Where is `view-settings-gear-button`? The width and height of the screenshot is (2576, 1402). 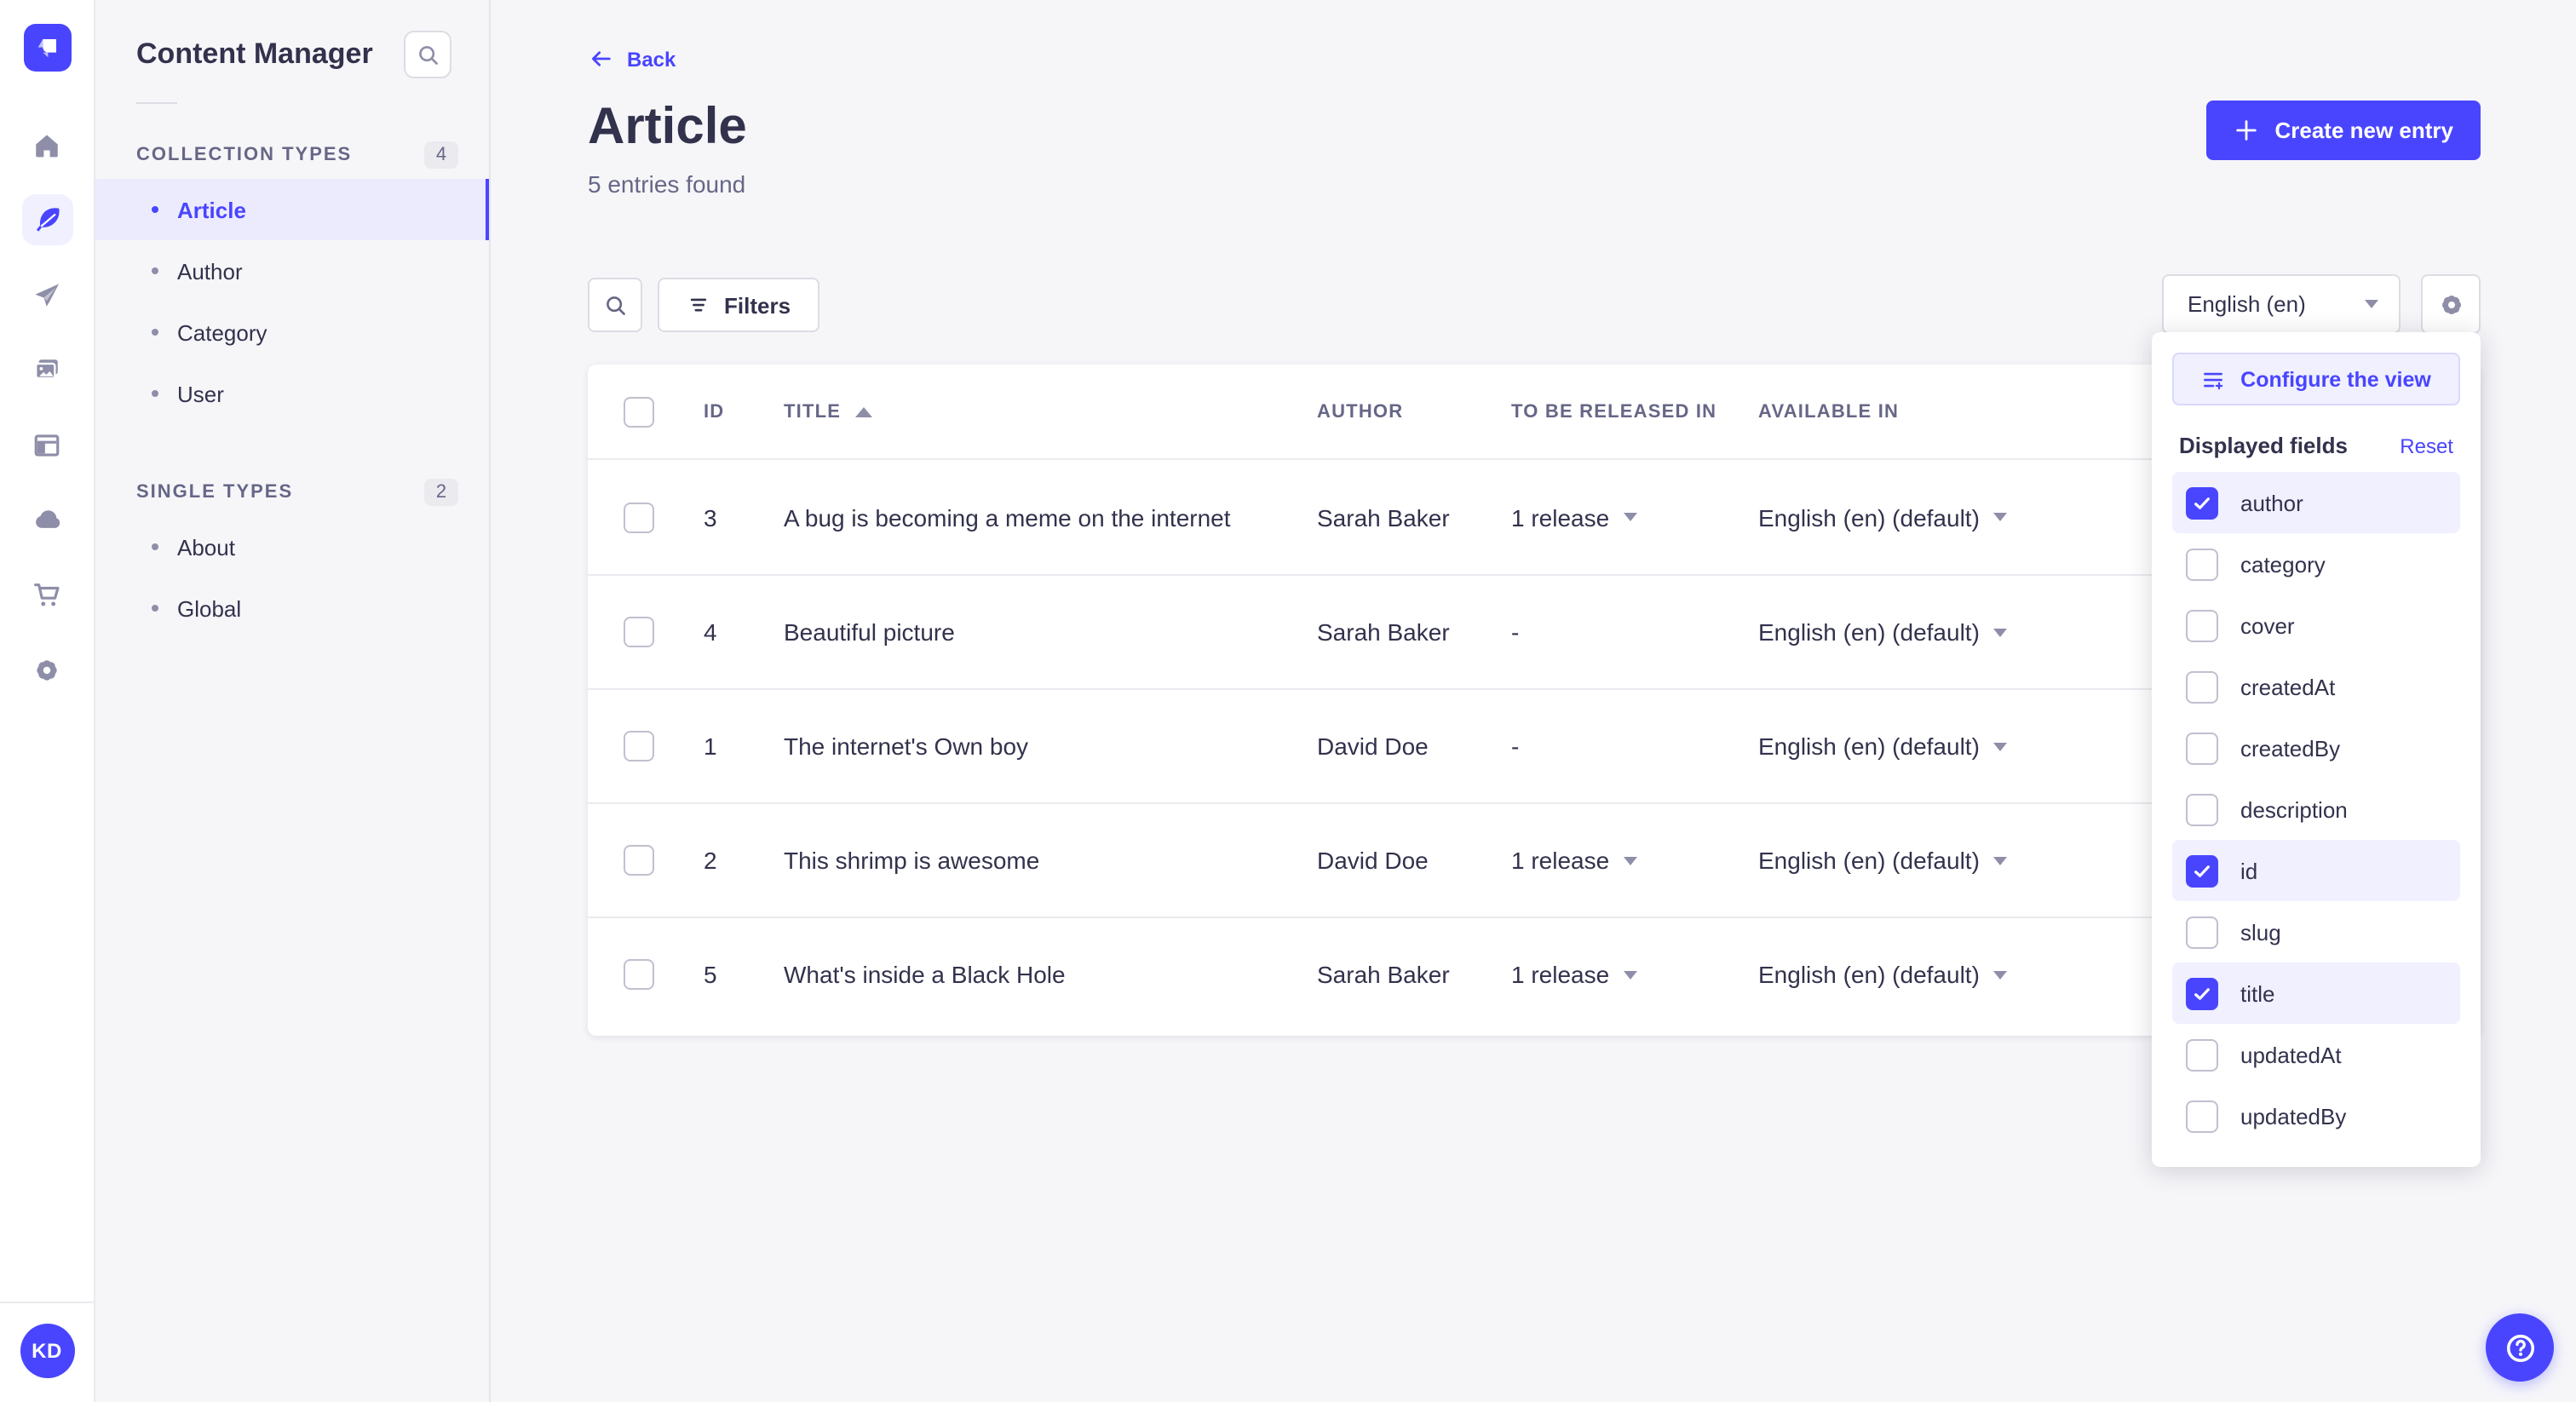
view-settings-gear-button is located at coordinates (2451, 304).